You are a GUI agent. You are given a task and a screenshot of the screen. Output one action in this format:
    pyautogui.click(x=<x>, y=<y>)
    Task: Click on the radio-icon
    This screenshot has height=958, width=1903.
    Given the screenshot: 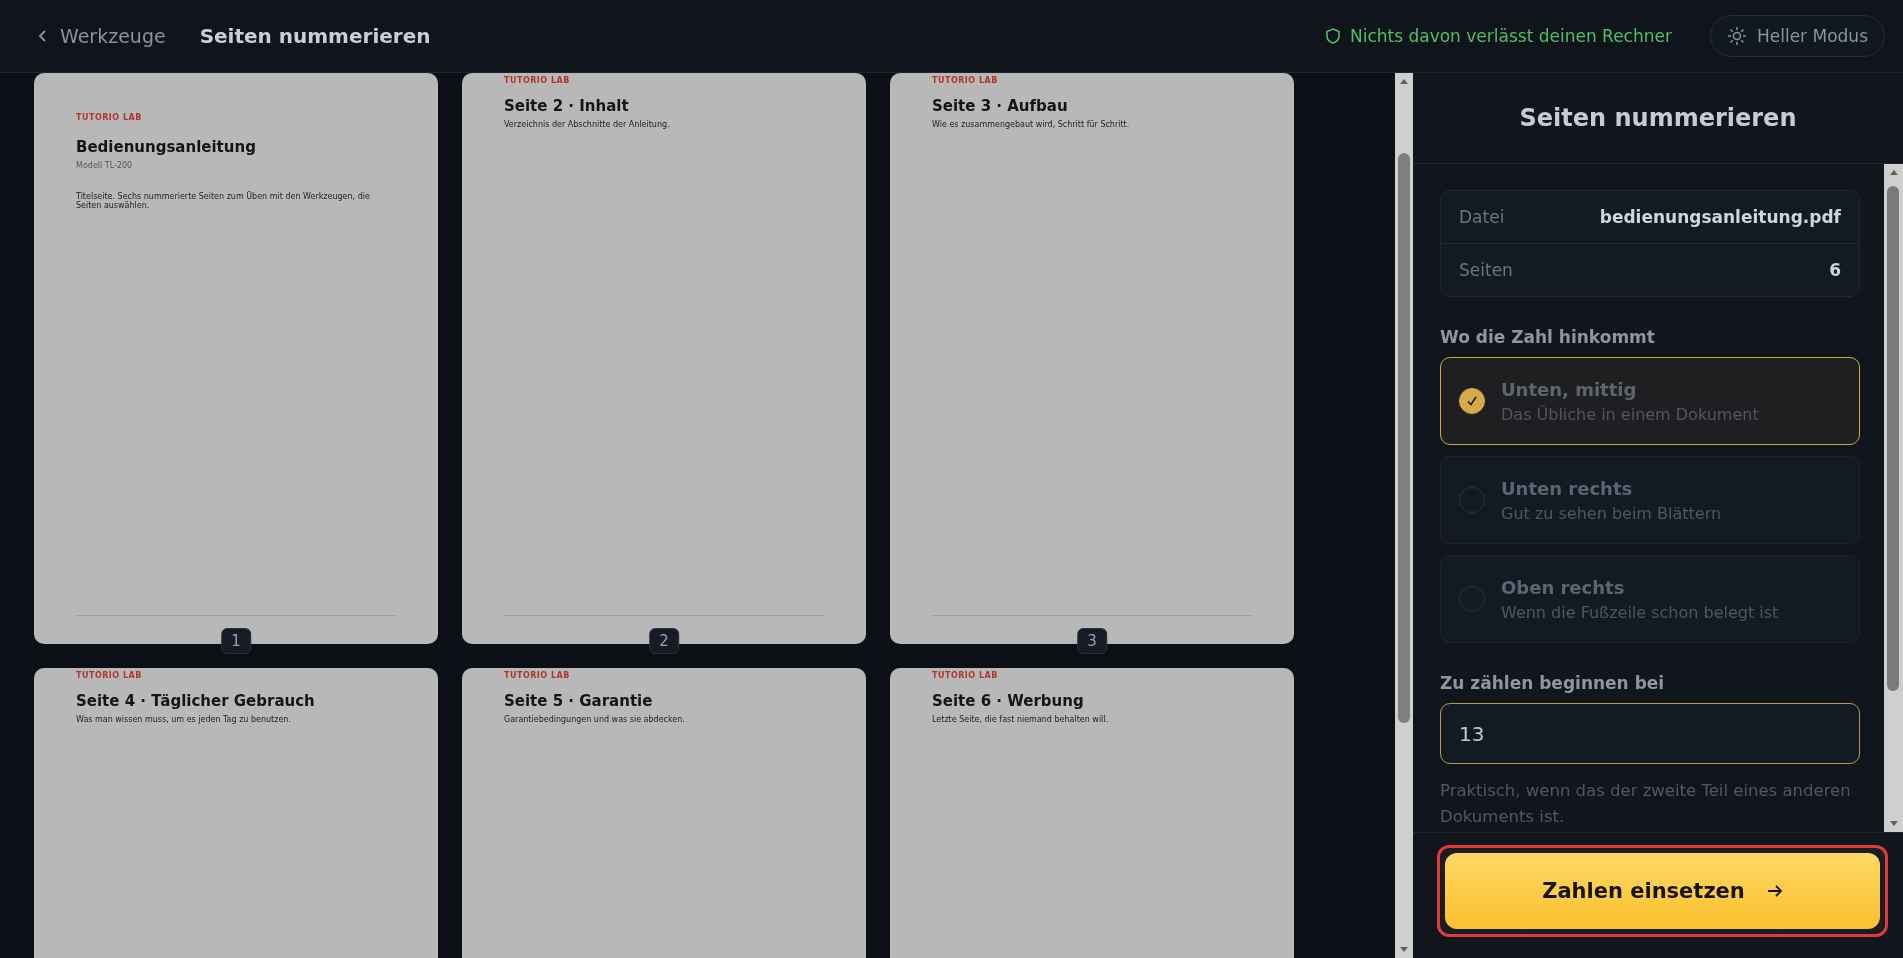 What is the action you would take?
    pyautogui.click(x=1472, y=401)
    